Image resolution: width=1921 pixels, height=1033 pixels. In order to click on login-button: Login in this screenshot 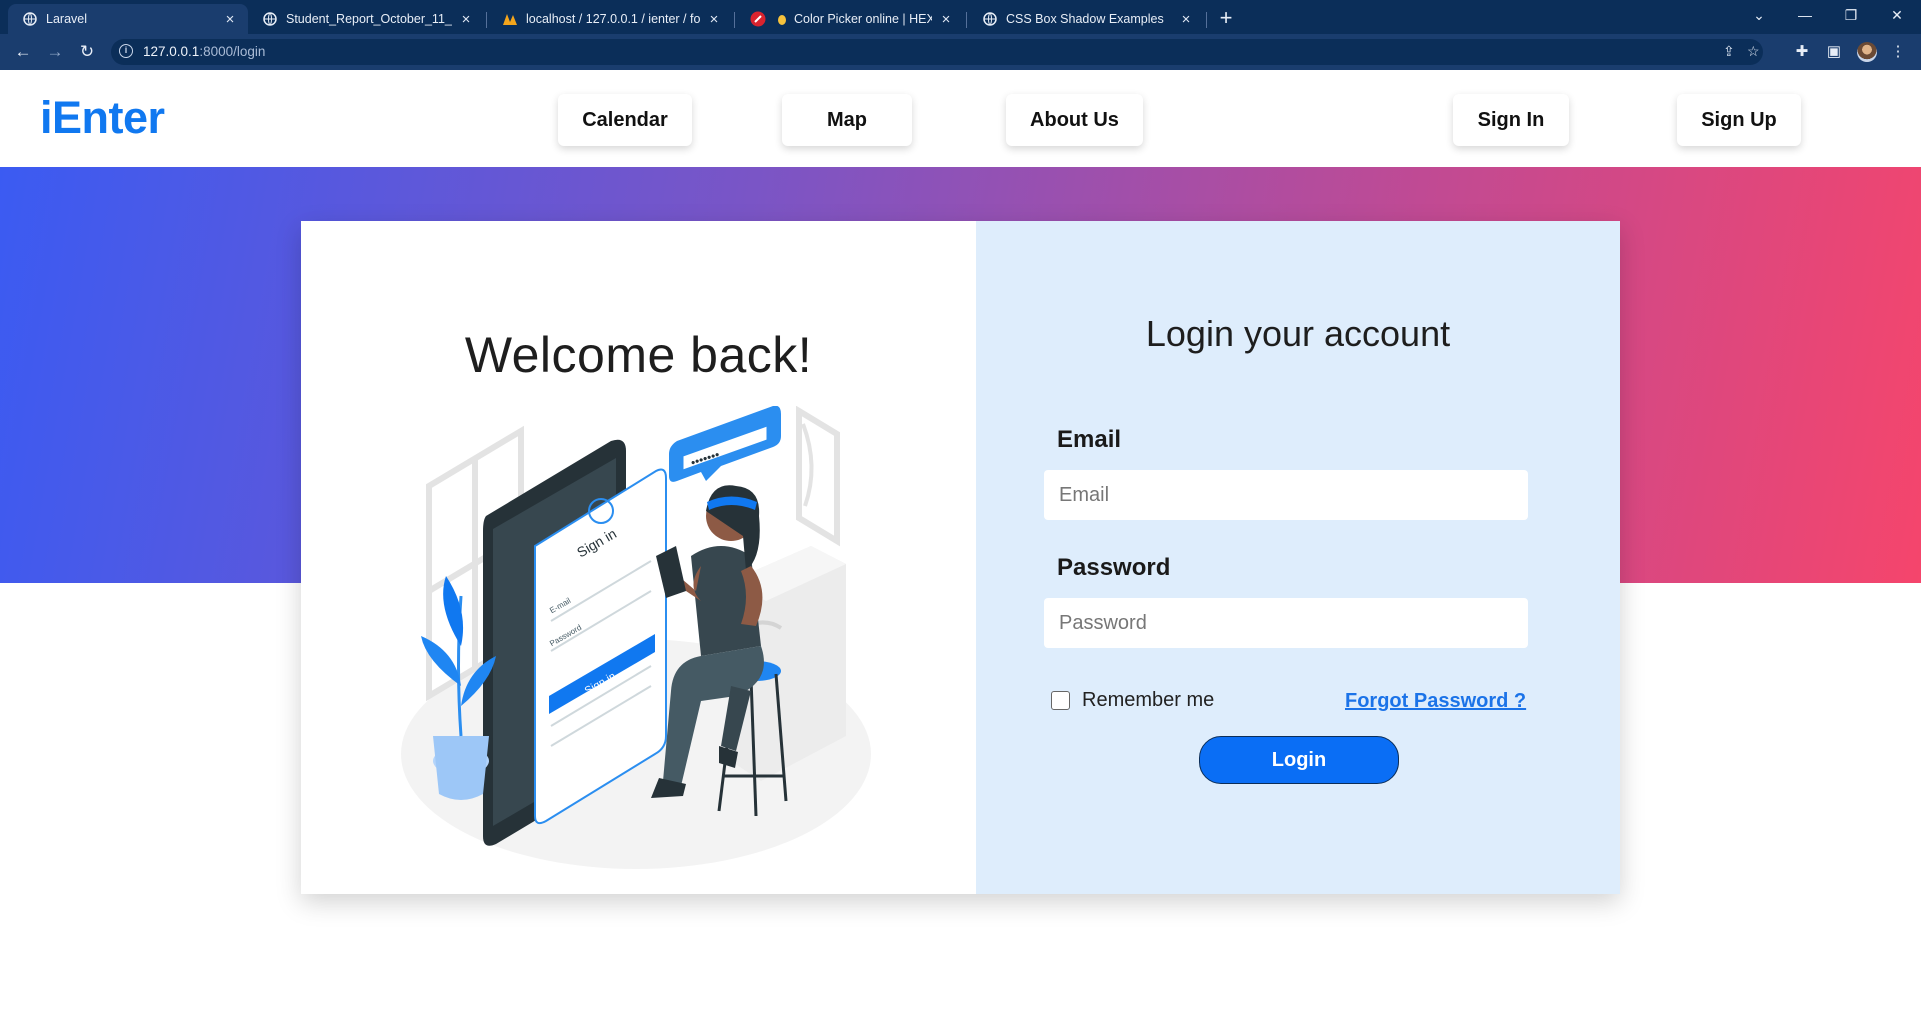, I will do `click(1299, 760)`.